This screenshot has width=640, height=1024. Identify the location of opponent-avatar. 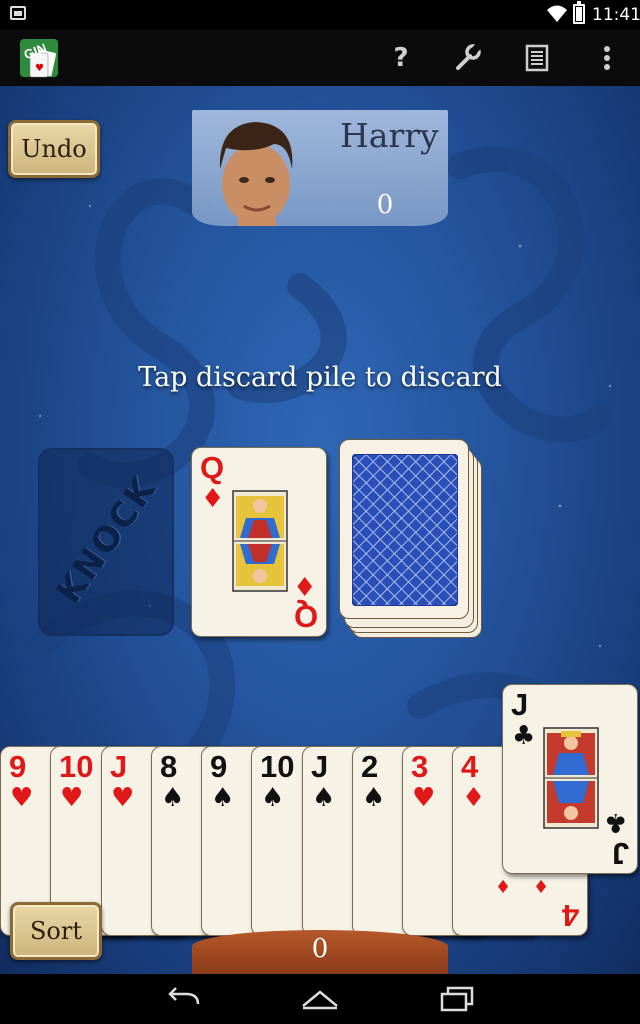
(256, 174).